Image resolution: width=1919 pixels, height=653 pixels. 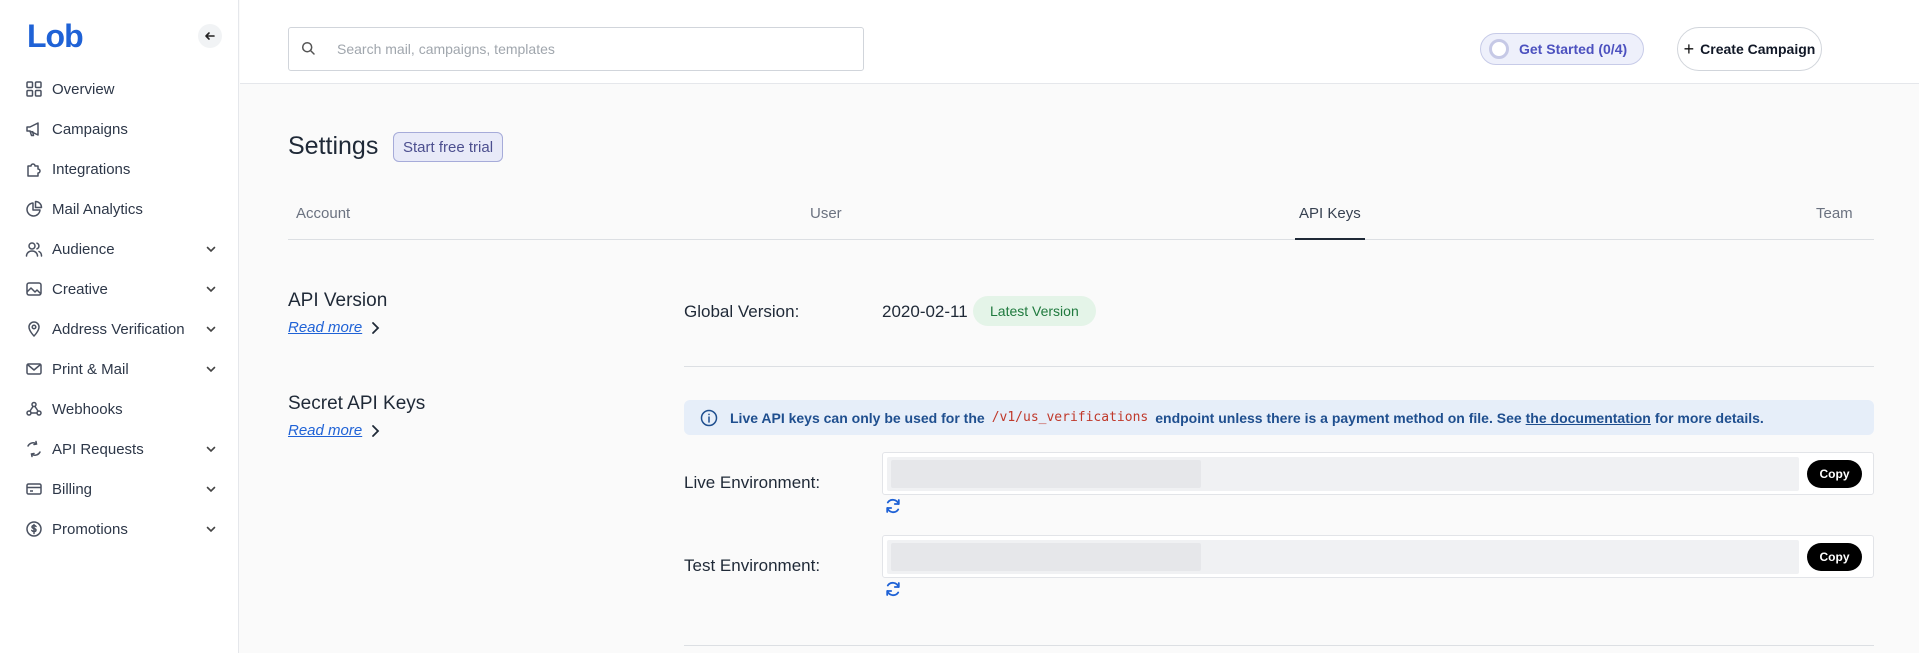 What do you see at coordinates (1709, 417) in the screenshot?
I see `banner-text-post: for more details.` at bounding box center [1709, 417].